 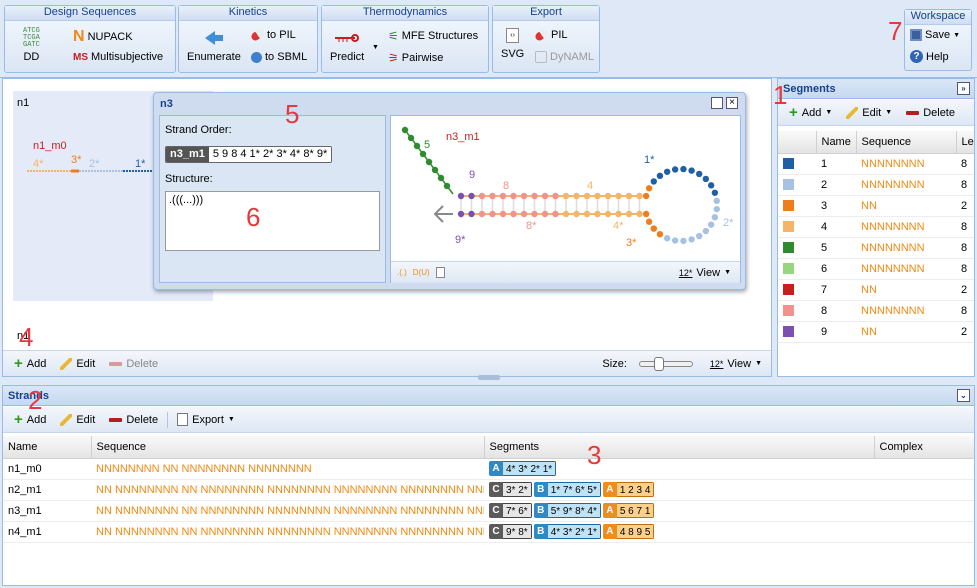 What do you see at coordinates (876, 248) in the screenshot?
I see `table-row: 5 NNNNNNNN 8` at bounding box center [876, 248].